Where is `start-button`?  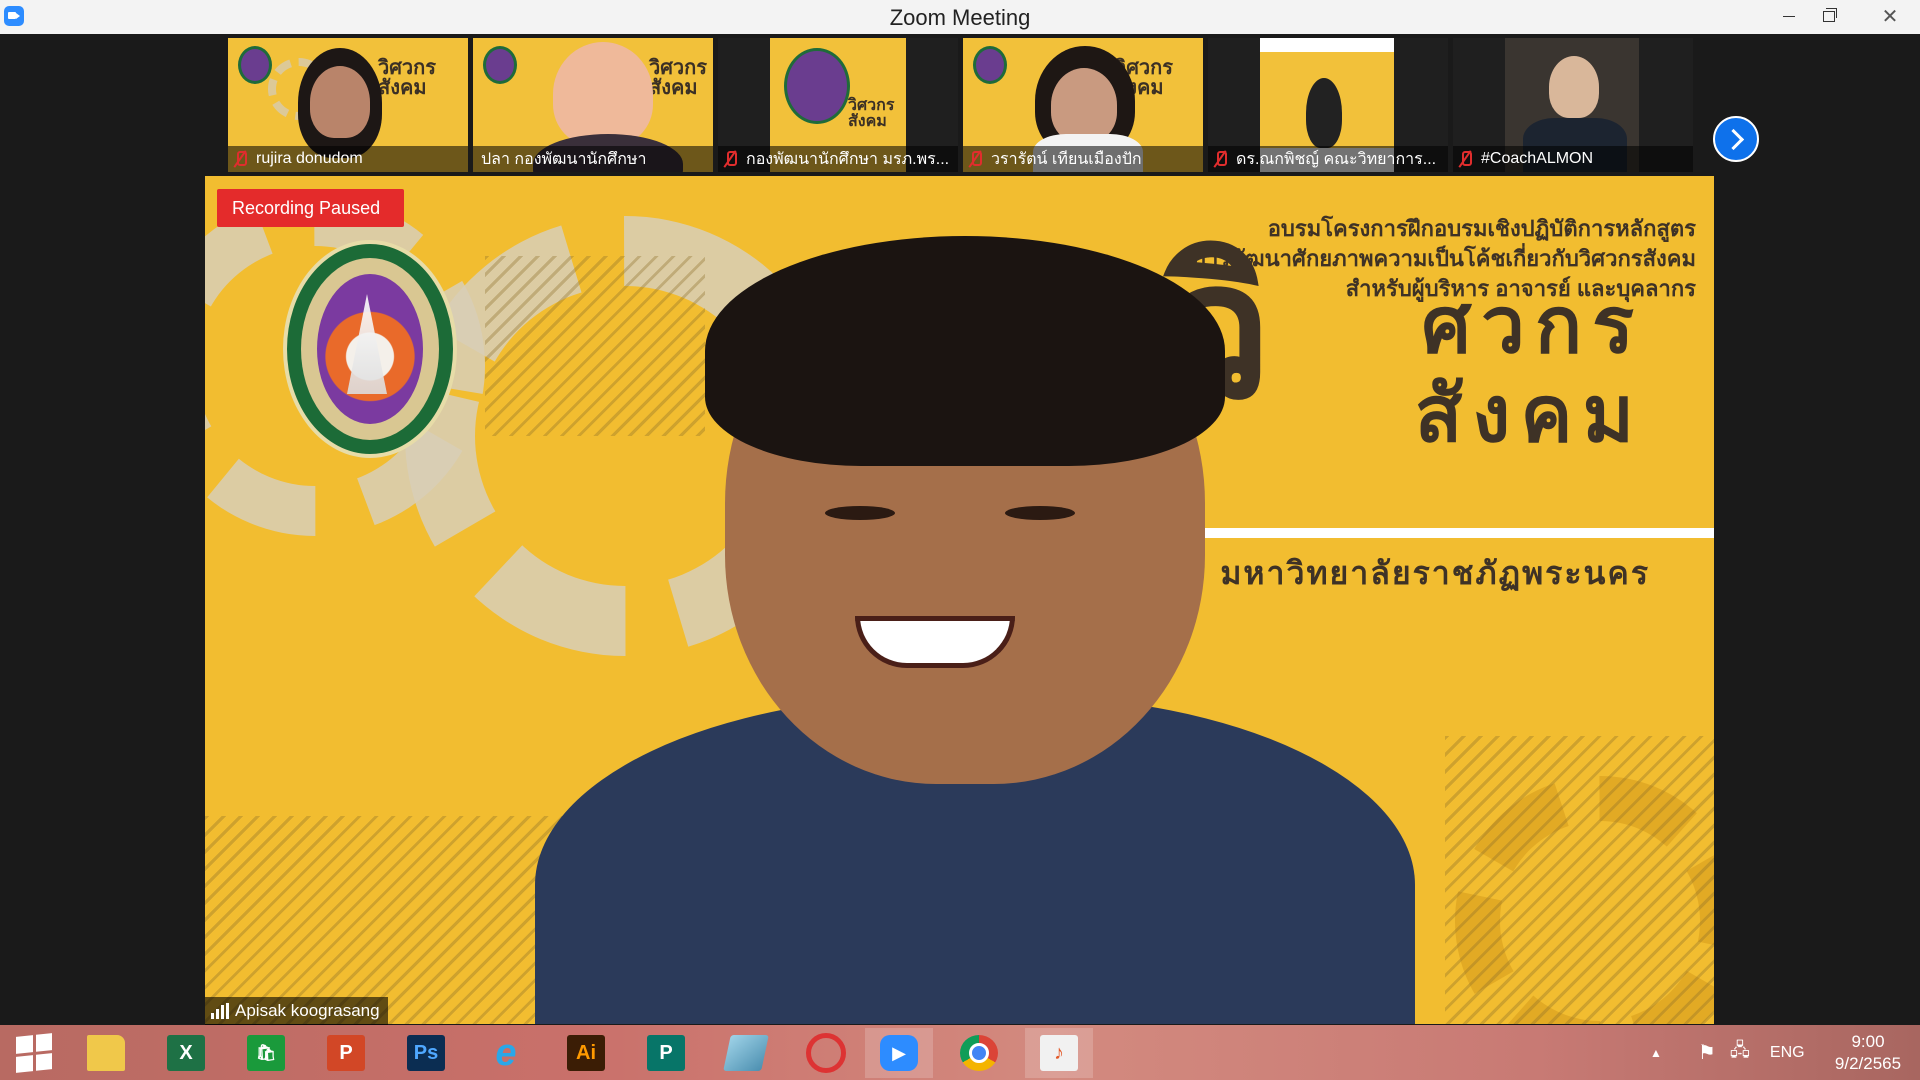 start-button is located at coordinates (34, 1053).